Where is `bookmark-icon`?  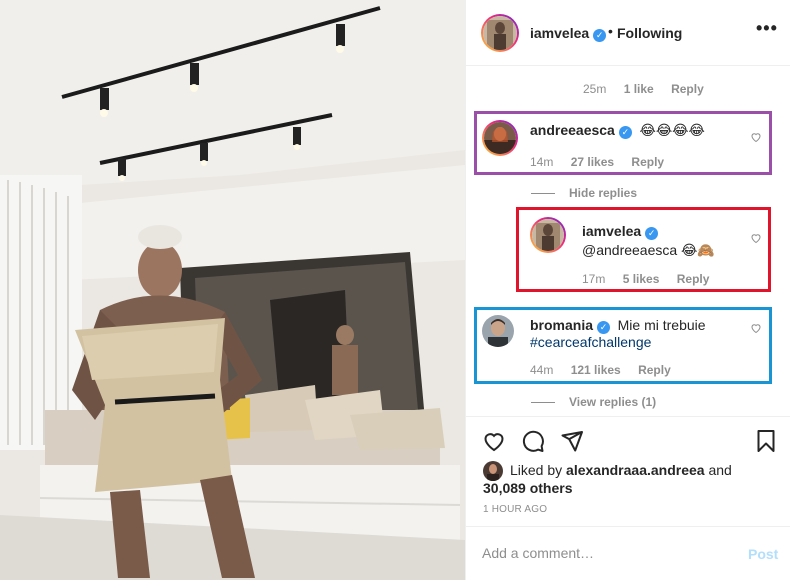 bookmark-icon is located at coordinates (766, 441).